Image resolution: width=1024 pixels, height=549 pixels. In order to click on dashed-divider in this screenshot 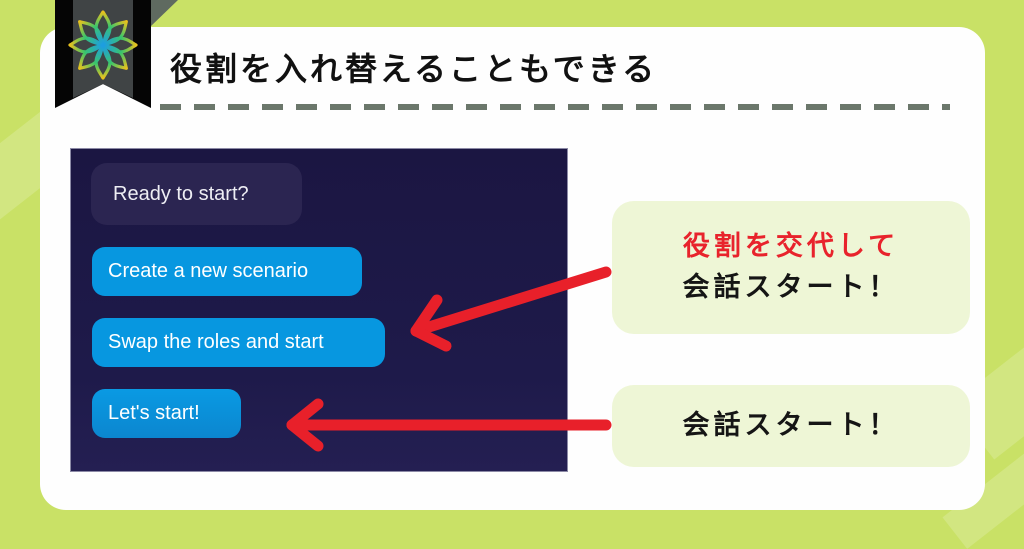, I will do `click(555, 107)`.